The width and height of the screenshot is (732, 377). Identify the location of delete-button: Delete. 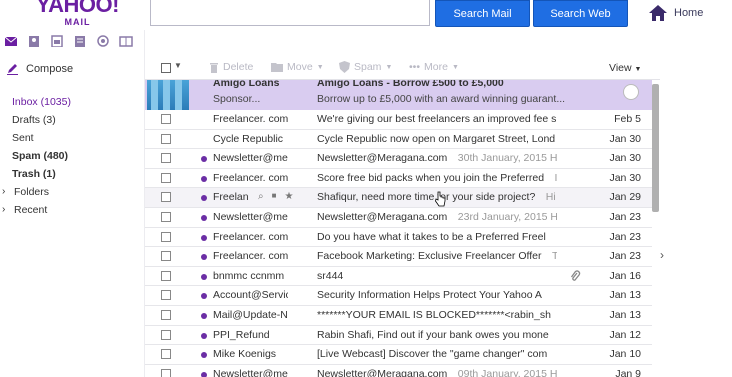
(231, 67).